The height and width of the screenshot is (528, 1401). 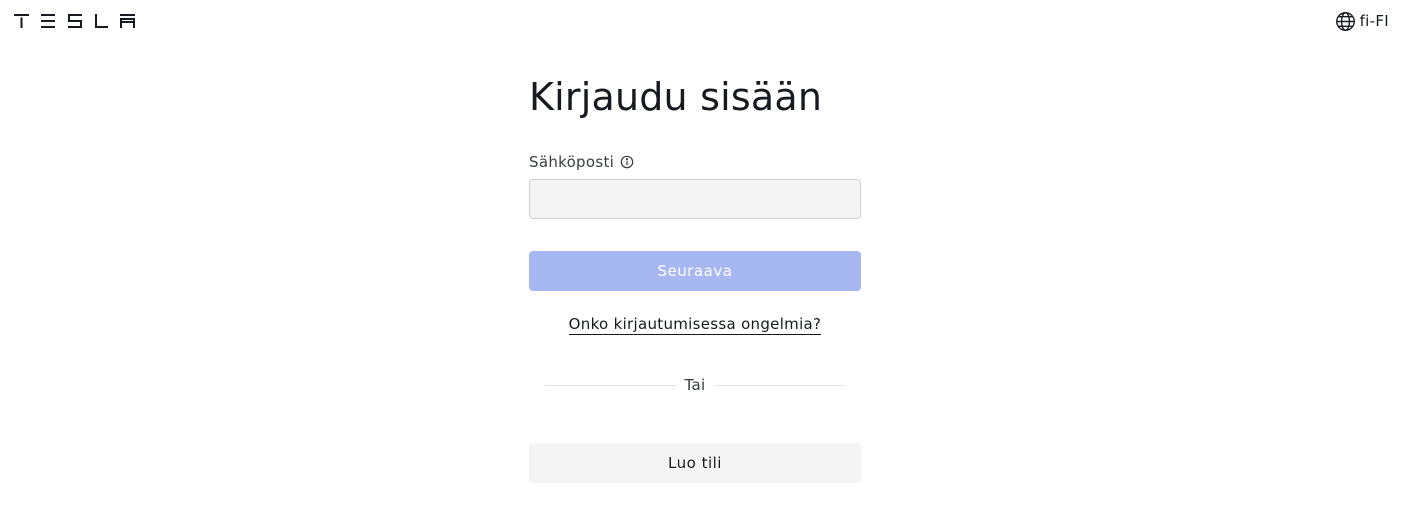 What do you see at coordinates (779, 385) in the screenshot?
I see `divider-line-right` at bounding box center [779, 385].